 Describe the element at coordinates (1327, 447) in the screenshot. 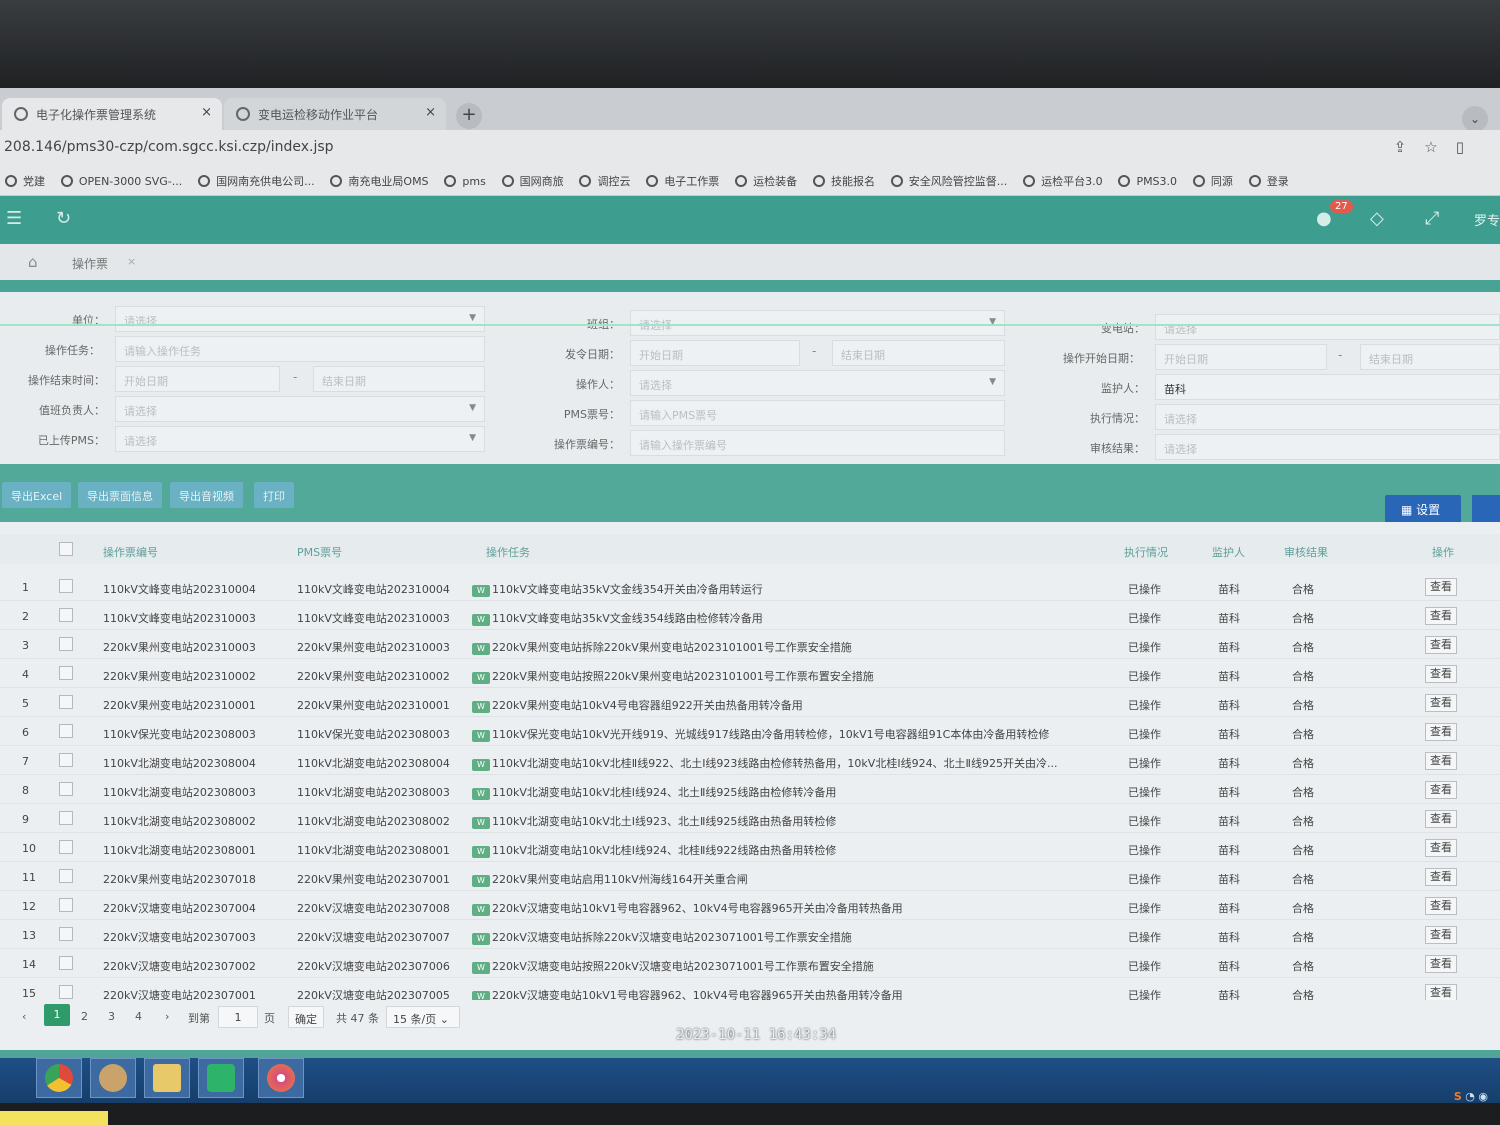

I see `review-result-select: 请选择` at that location.